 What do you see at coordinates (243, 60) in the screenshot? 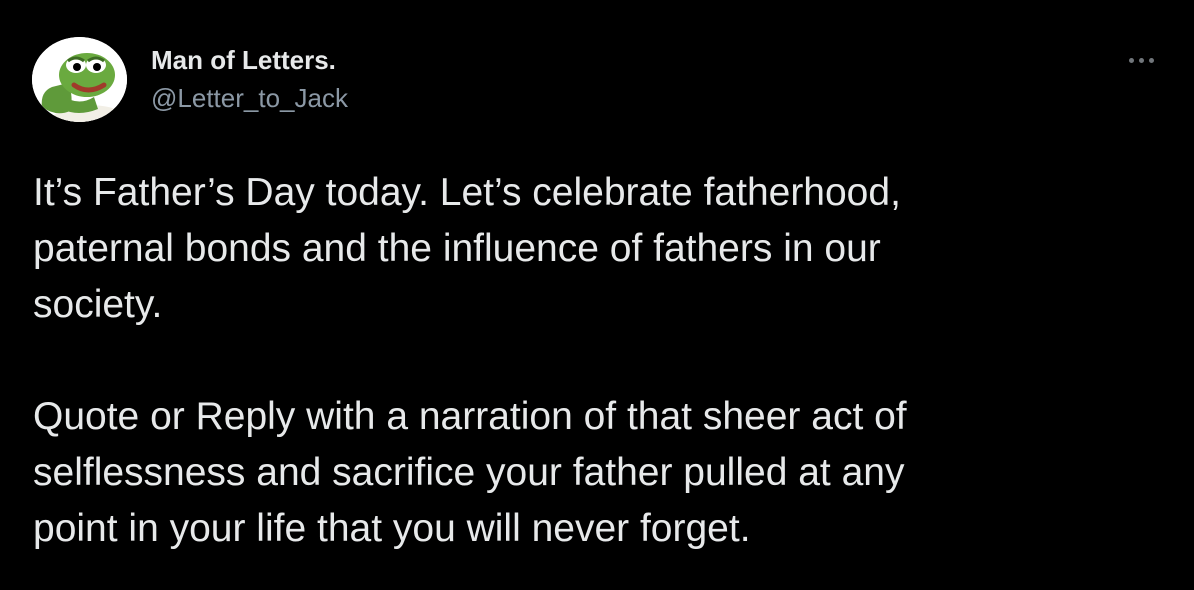
I see `author-display-name: Man of Letters.` at bounding box center [243, 60].